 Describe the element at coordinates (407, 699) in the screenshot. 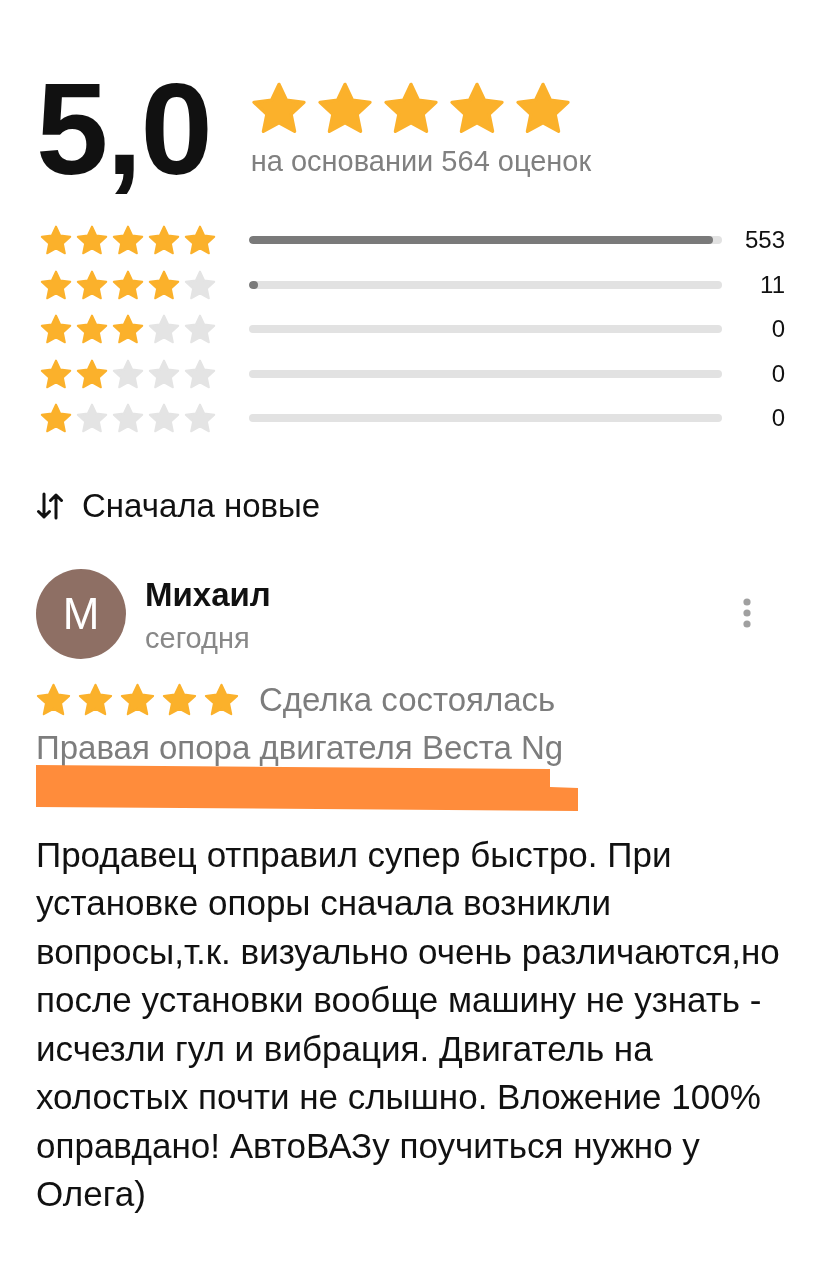

I see `deal-status: Сделка состоялась` at that location.